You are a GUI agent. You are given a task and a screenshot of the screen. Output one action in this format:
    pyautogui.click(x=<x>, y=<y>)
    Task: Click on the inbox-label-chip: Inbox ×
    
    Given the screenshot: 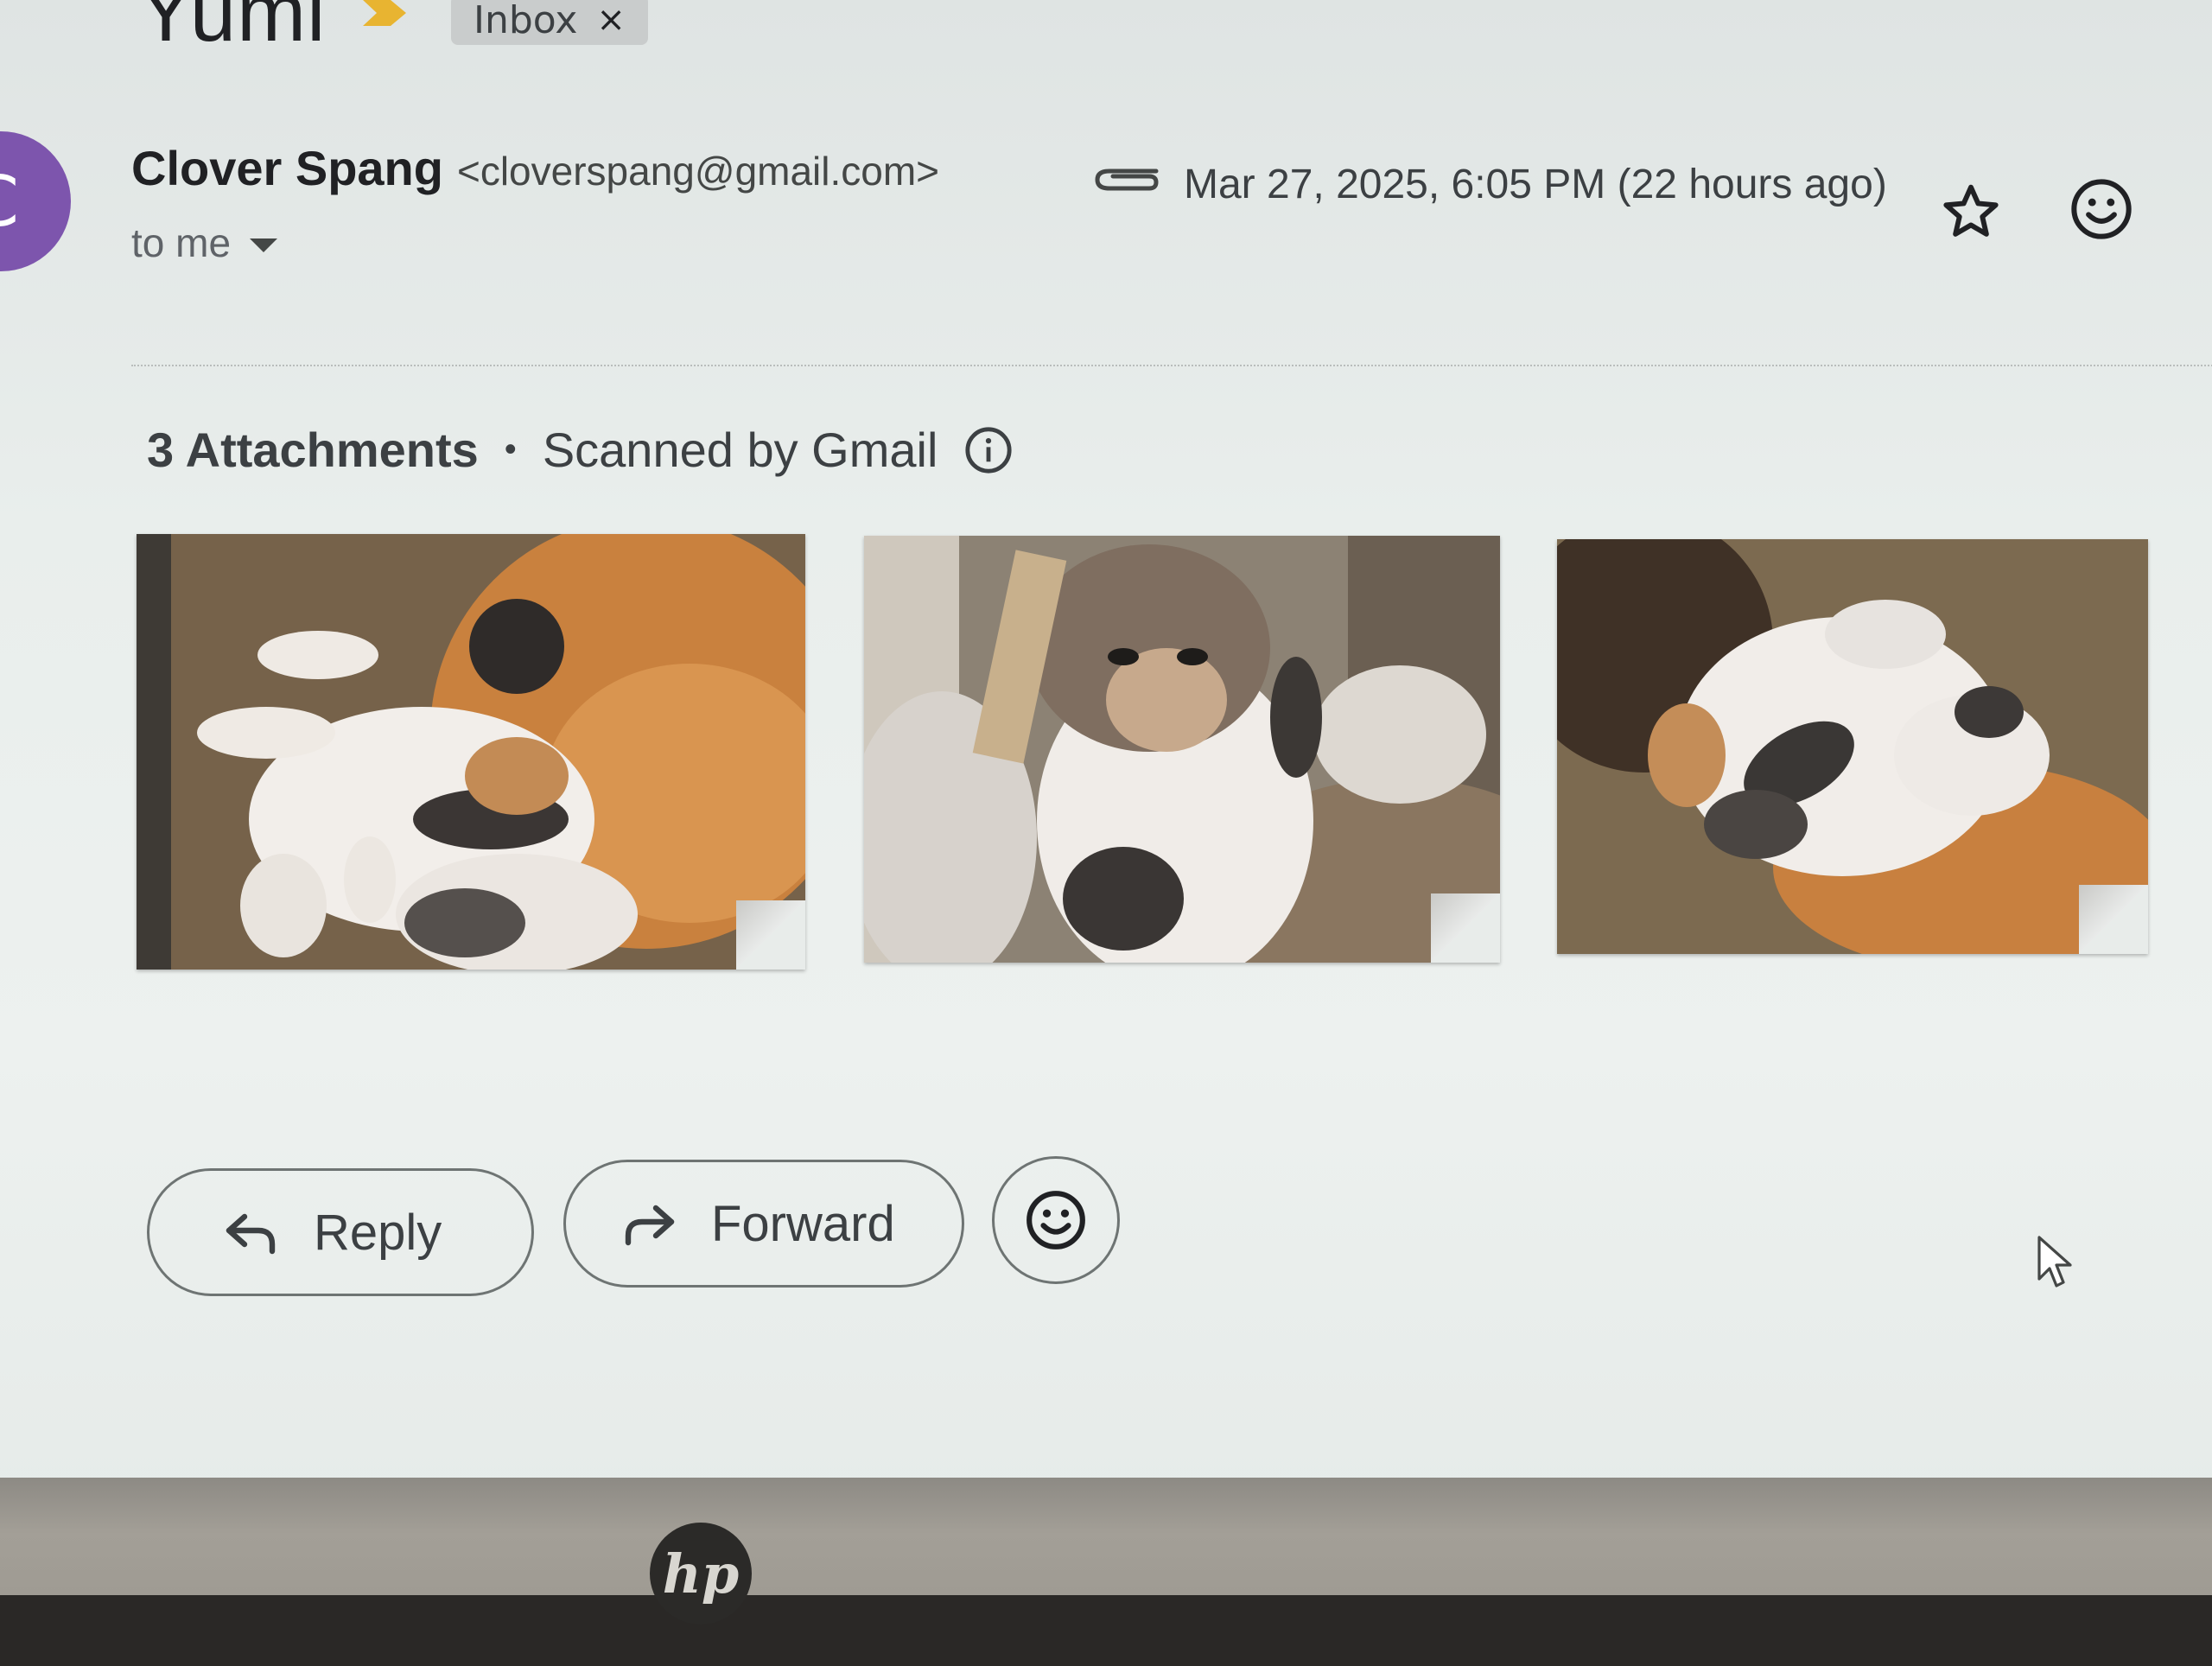 What is the action you would take?
    pyautogui.click(x=549, y=22)
    